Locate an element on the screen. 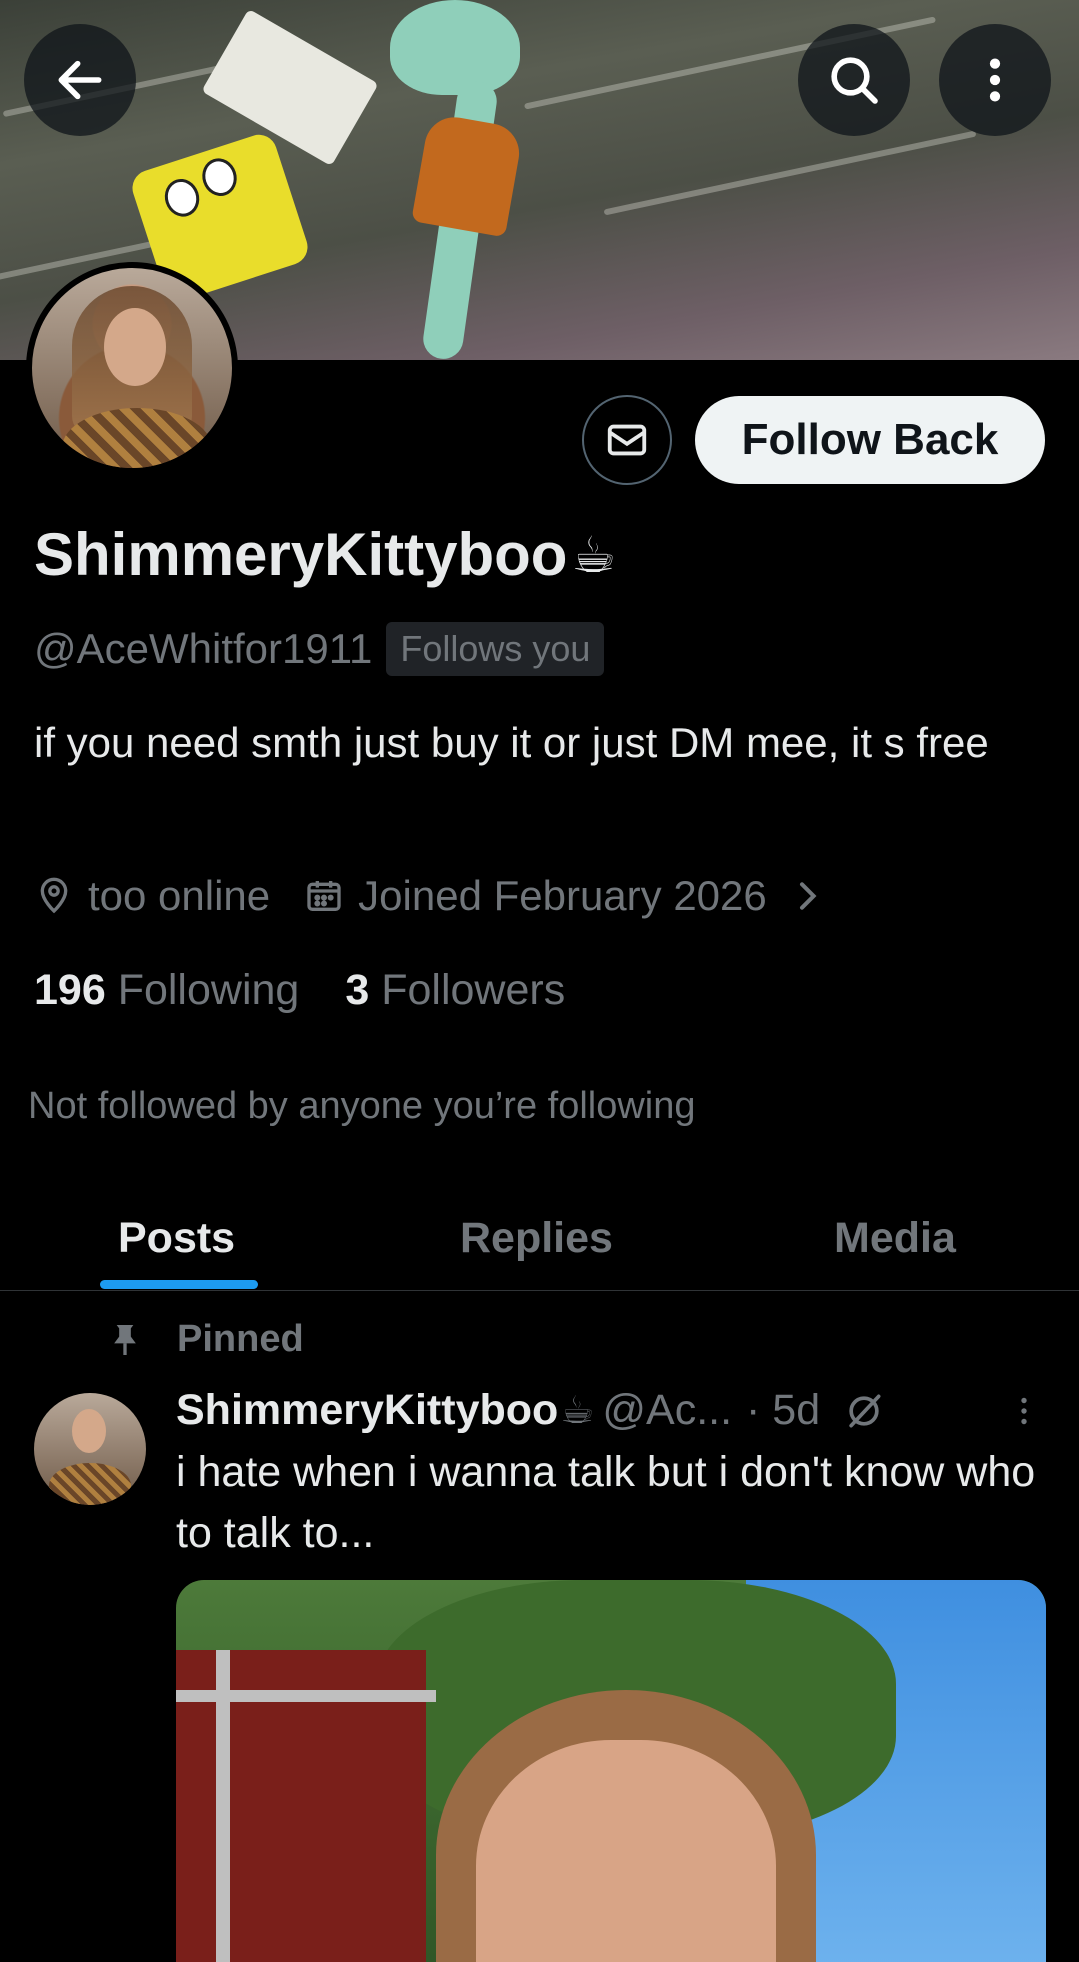 This screenshot has height=1962, width=1079. envelope-icon is located at coordinates (627, 440).